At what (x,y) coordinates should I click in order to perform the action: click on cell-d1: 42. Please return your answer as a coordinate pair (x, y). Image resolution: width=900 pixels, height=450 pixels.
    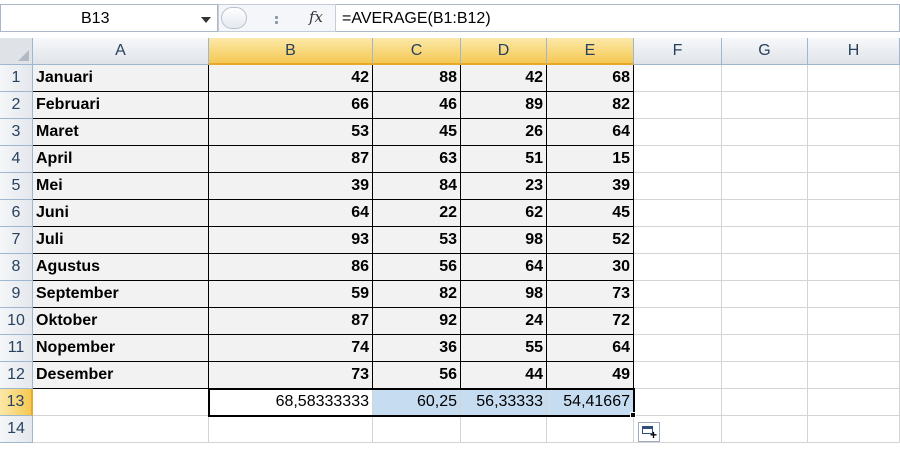
    Looking at the image, I should click on (504, 78).